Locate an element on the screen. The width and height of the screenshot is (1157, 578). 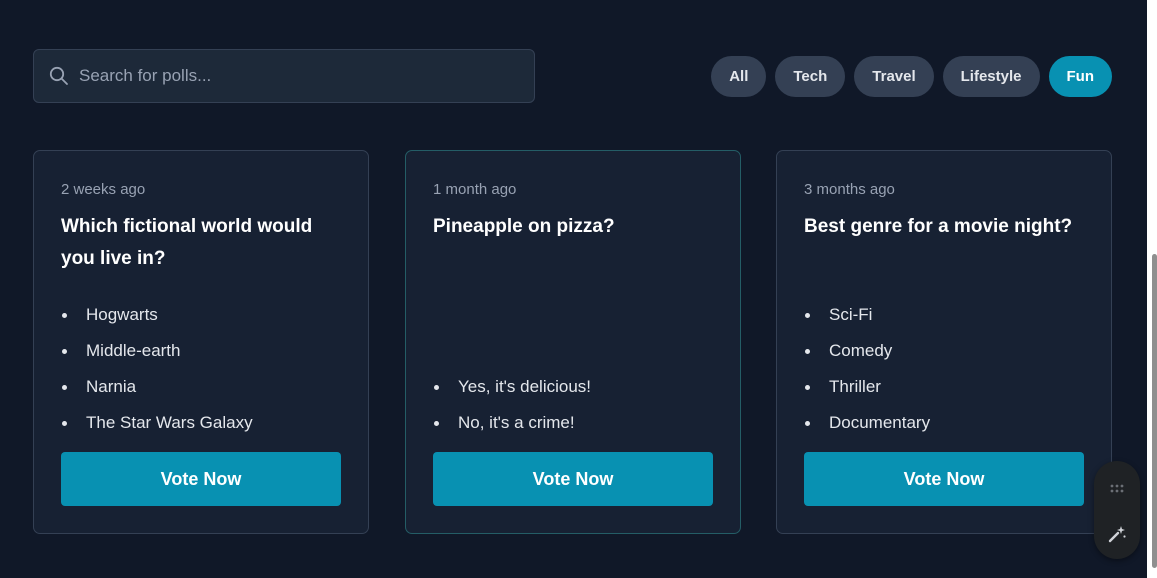
poll-options: Yes, it's delicious! No, it's a crime! is located at coordinates (512, 405).